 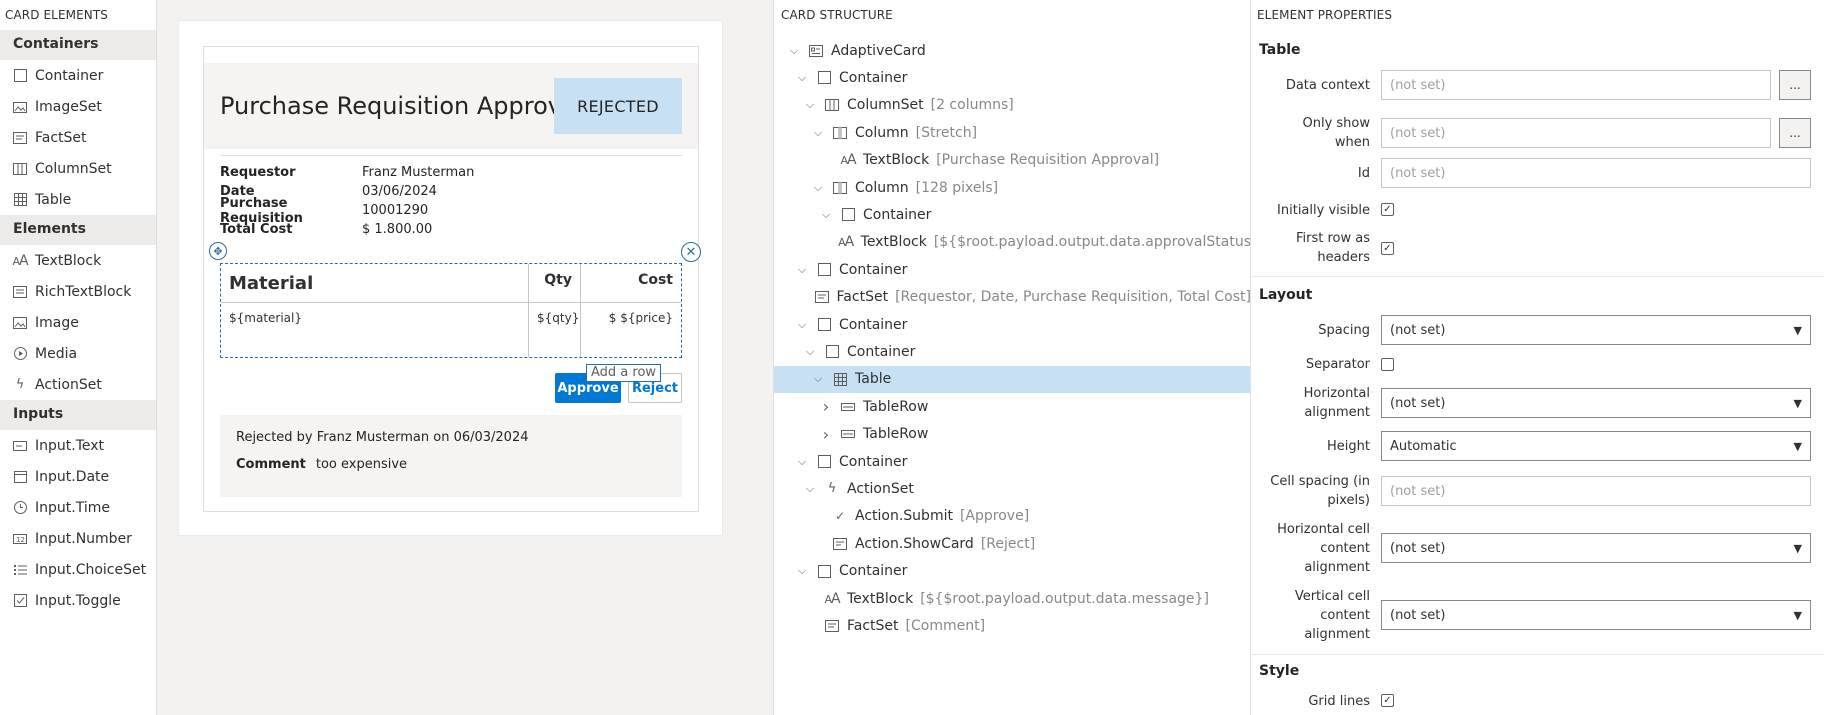 I want to click on tree-node: ⌵ ϟ ActionSet, so click(x=1012, y=488).